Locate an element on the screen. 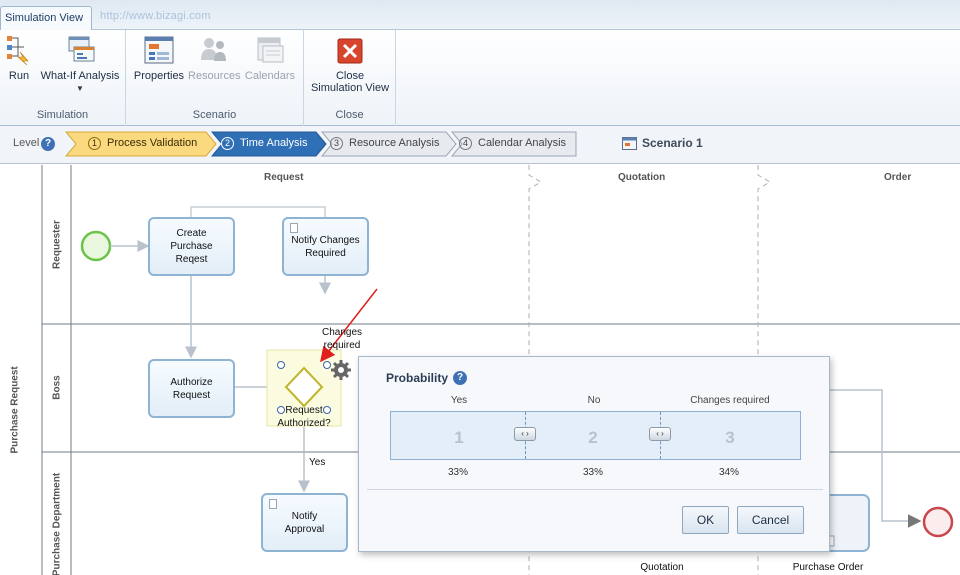 Image resolution: width=960 pixels, height=575 pixels. what-if-icon is located at coordinates (81, 49).